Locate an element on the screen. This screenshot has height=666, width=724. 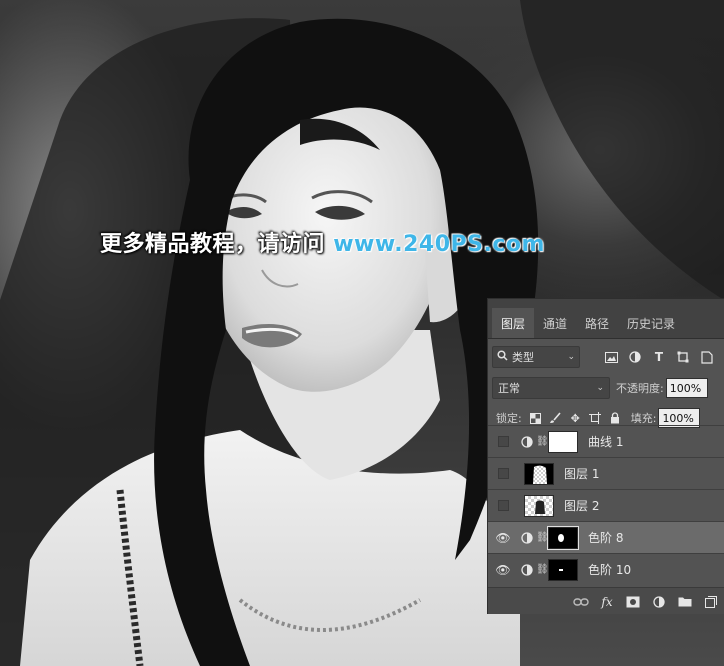
shape-filter-icon is located at coordinates (683, 357).